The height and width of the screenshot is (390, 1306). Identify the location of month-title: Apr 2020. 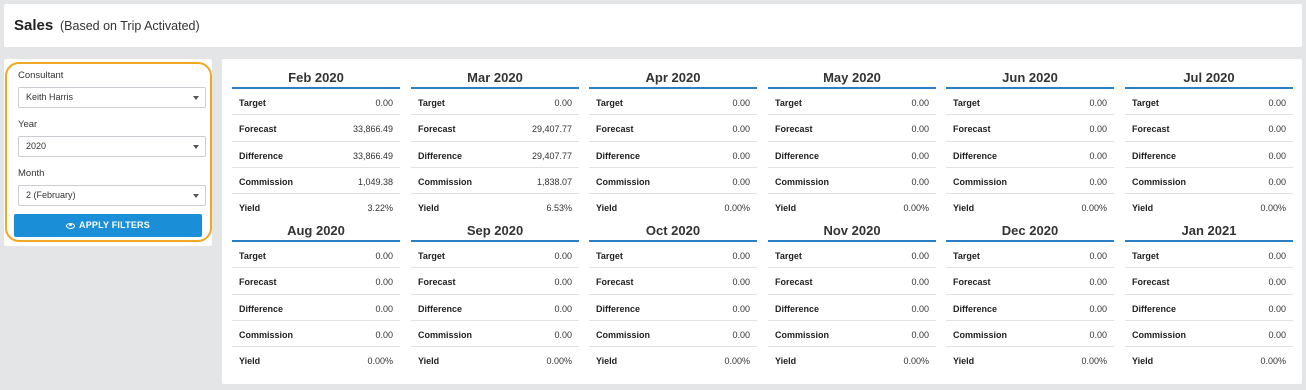
(673, 78).